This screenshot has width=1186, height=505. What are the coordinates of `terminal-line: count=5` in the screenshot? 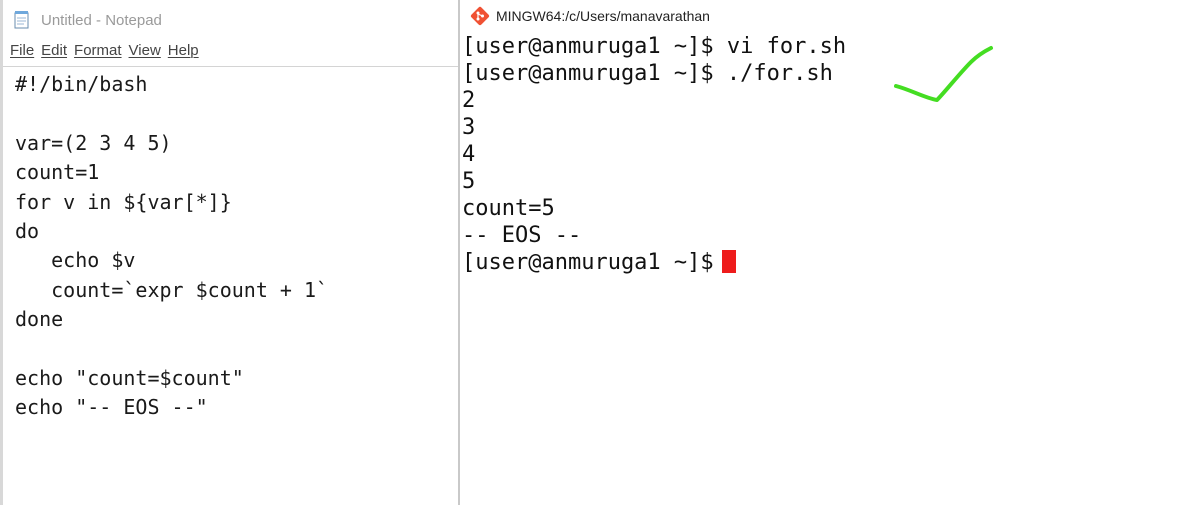 It's located at (508, 208).